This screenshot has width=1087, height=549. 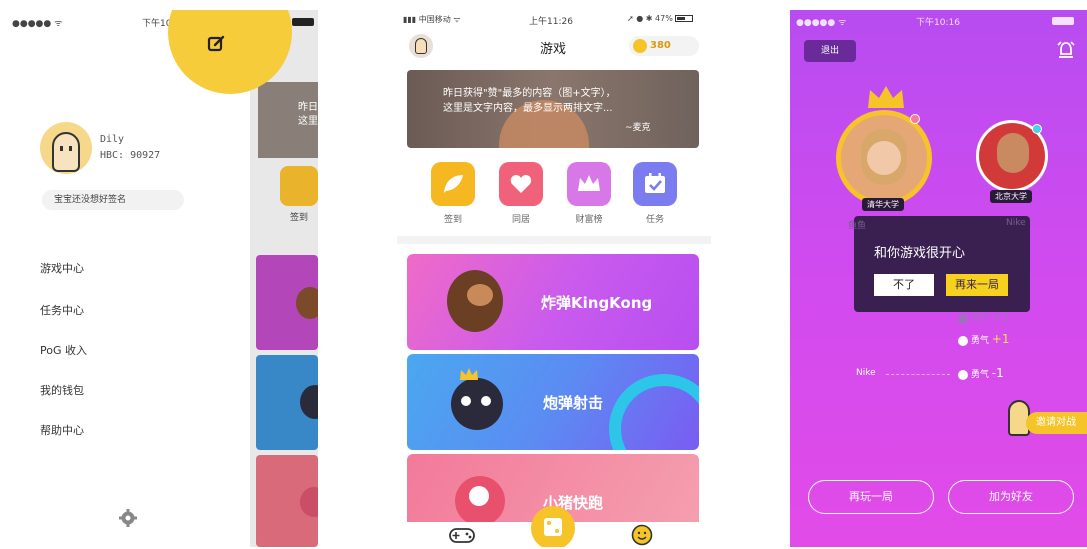 I want to click on male-badge, so click(x=1037, y=129).